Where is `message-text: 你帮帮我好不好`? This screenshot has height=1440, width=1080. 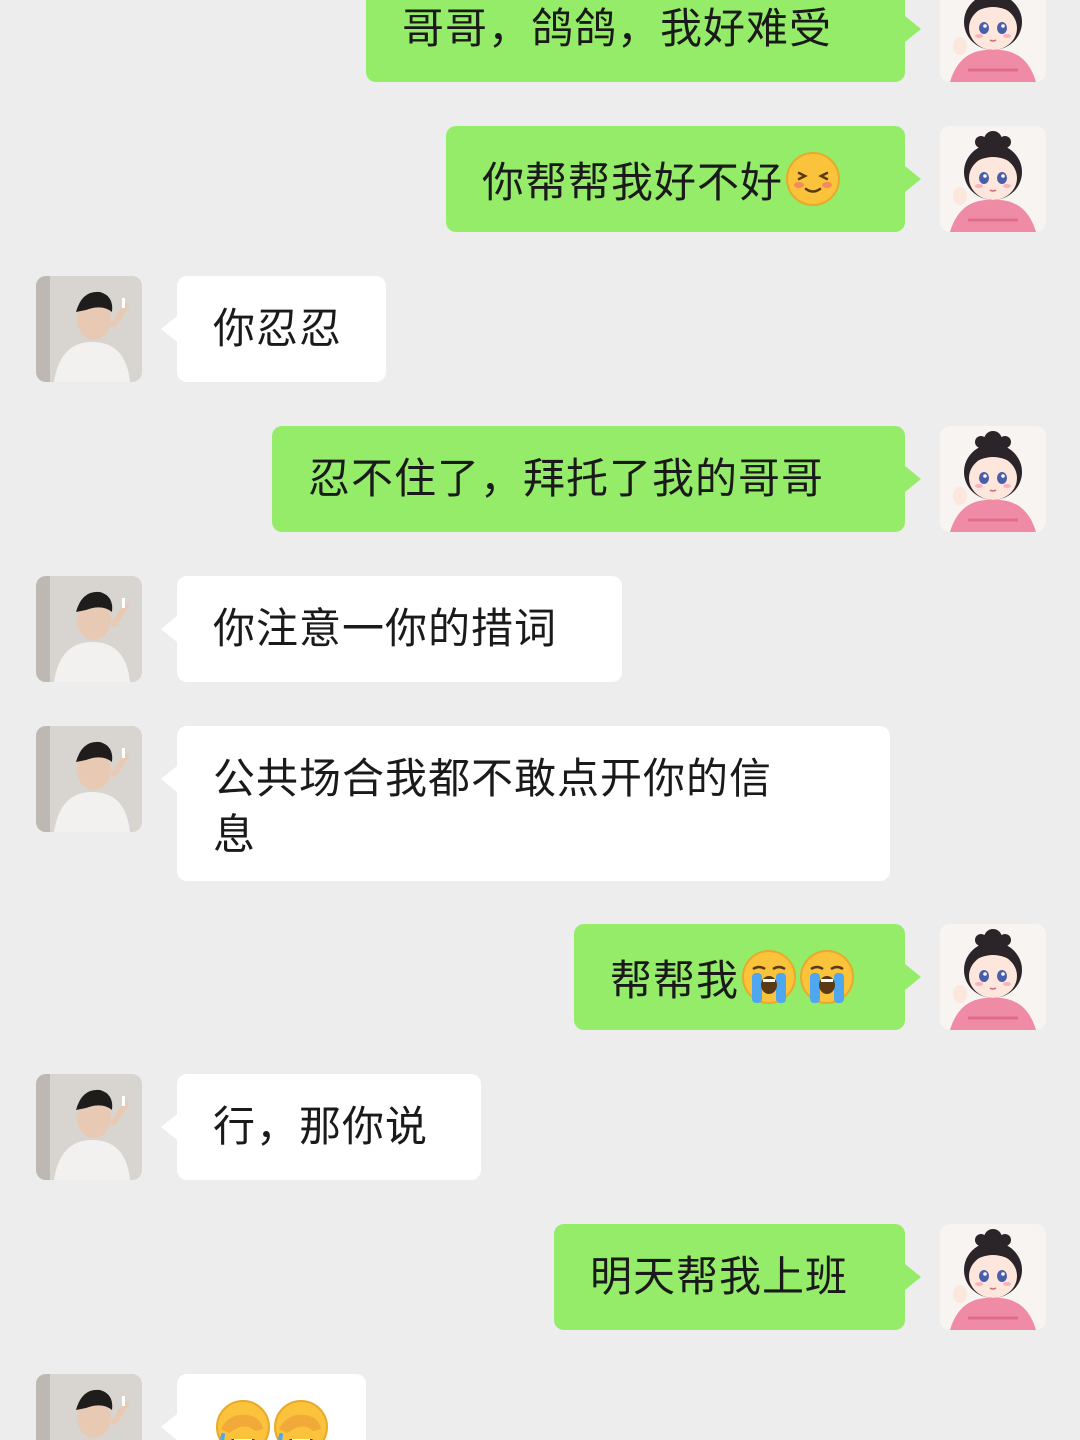
message-text: 你帮帮我好不好 is located at coordinates (633, 182).